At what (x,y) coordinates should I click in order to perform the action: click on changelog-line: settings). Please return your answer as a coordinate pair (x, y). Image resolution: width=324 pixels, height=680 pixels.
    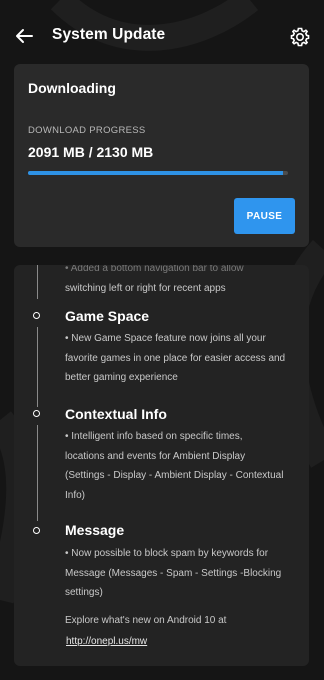
    Looking at the image, I should click on (84, 592).